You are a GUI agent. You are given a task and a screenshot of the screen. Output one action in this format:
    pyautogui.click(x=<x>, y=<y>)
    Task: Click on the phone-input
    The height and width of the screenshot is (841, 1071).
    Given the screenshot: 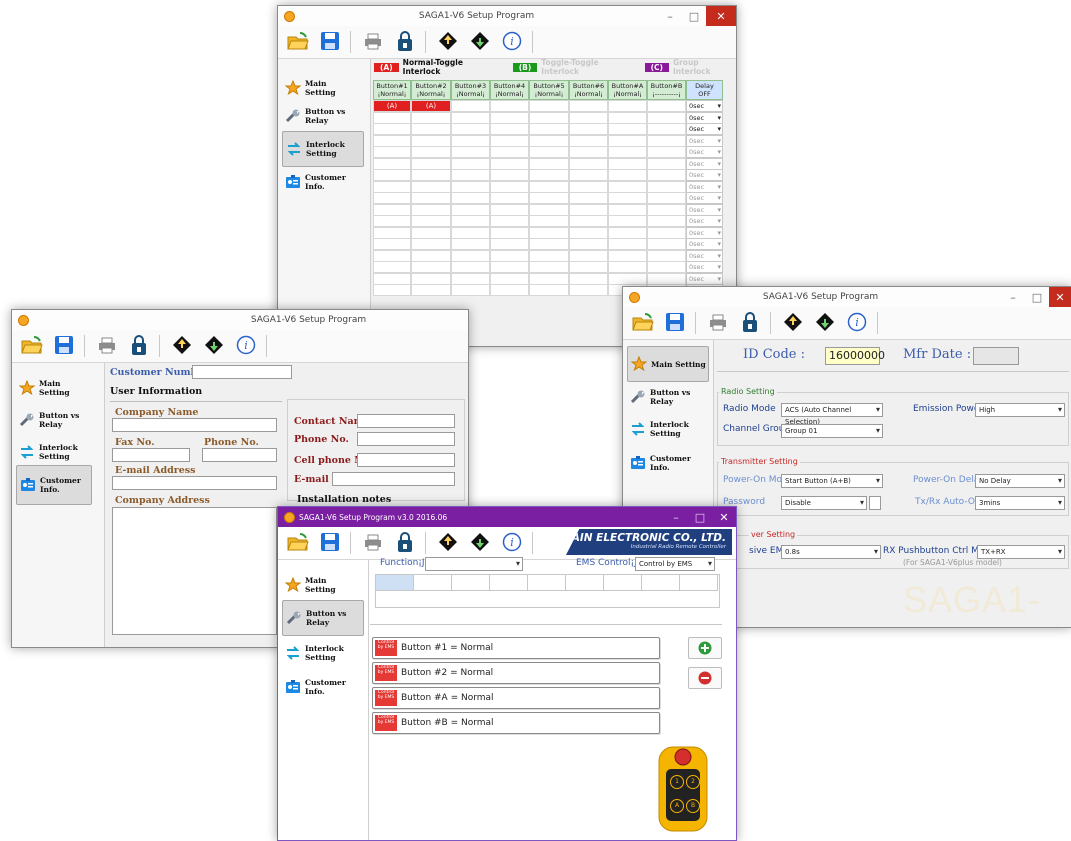 What is the action you would take?
    pyautogui.click(x=239, y=455)
    